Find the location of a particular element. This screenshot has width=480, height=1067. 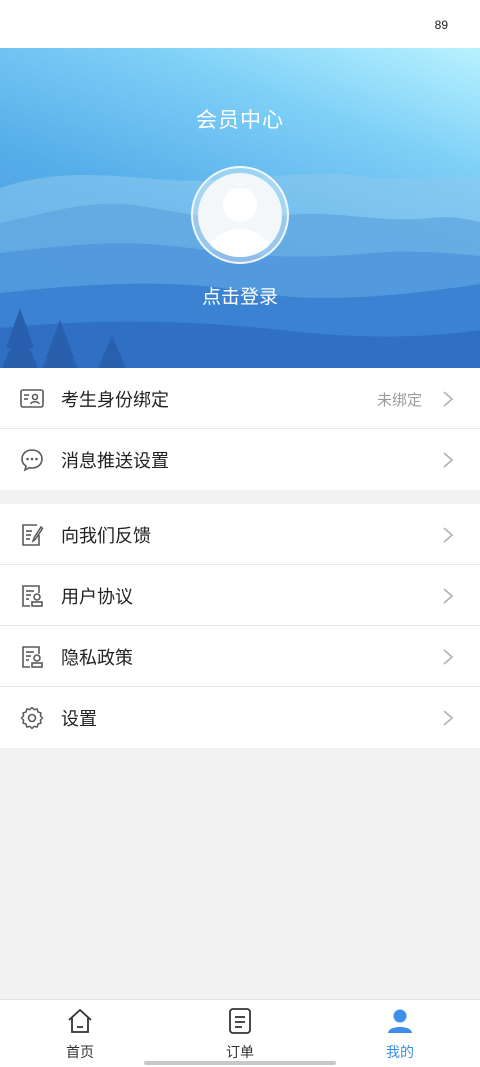

tab-label: 首页 is located at coordinates (80, 1053).